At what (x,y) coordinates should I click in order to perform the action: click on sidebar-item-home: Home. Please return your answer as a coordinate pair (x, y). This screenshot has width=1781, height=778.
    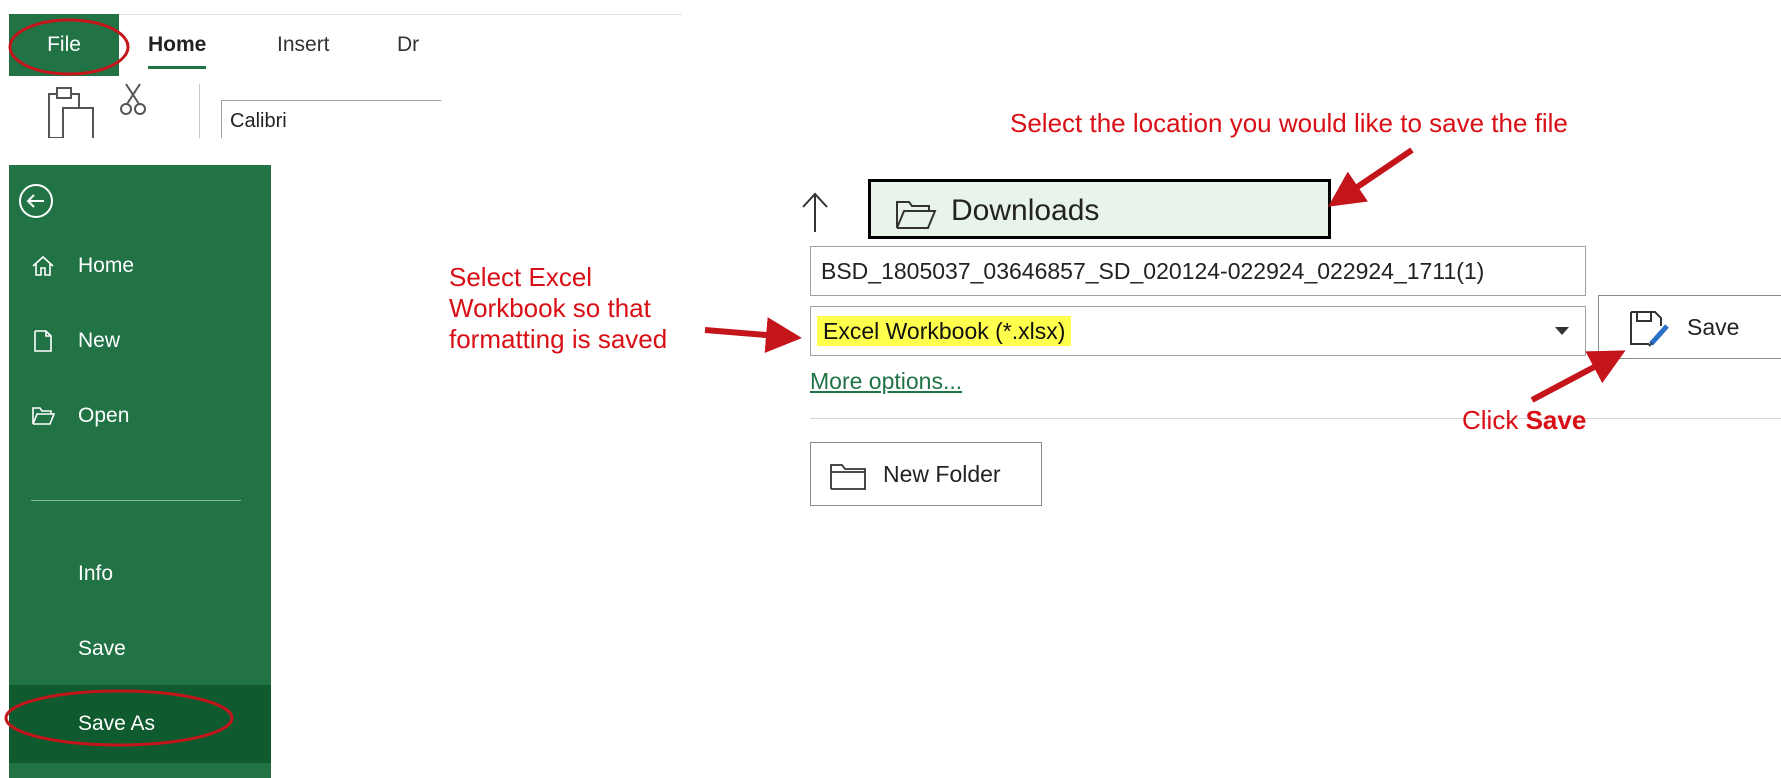
    Looking at the image, I should click on (140, 266).